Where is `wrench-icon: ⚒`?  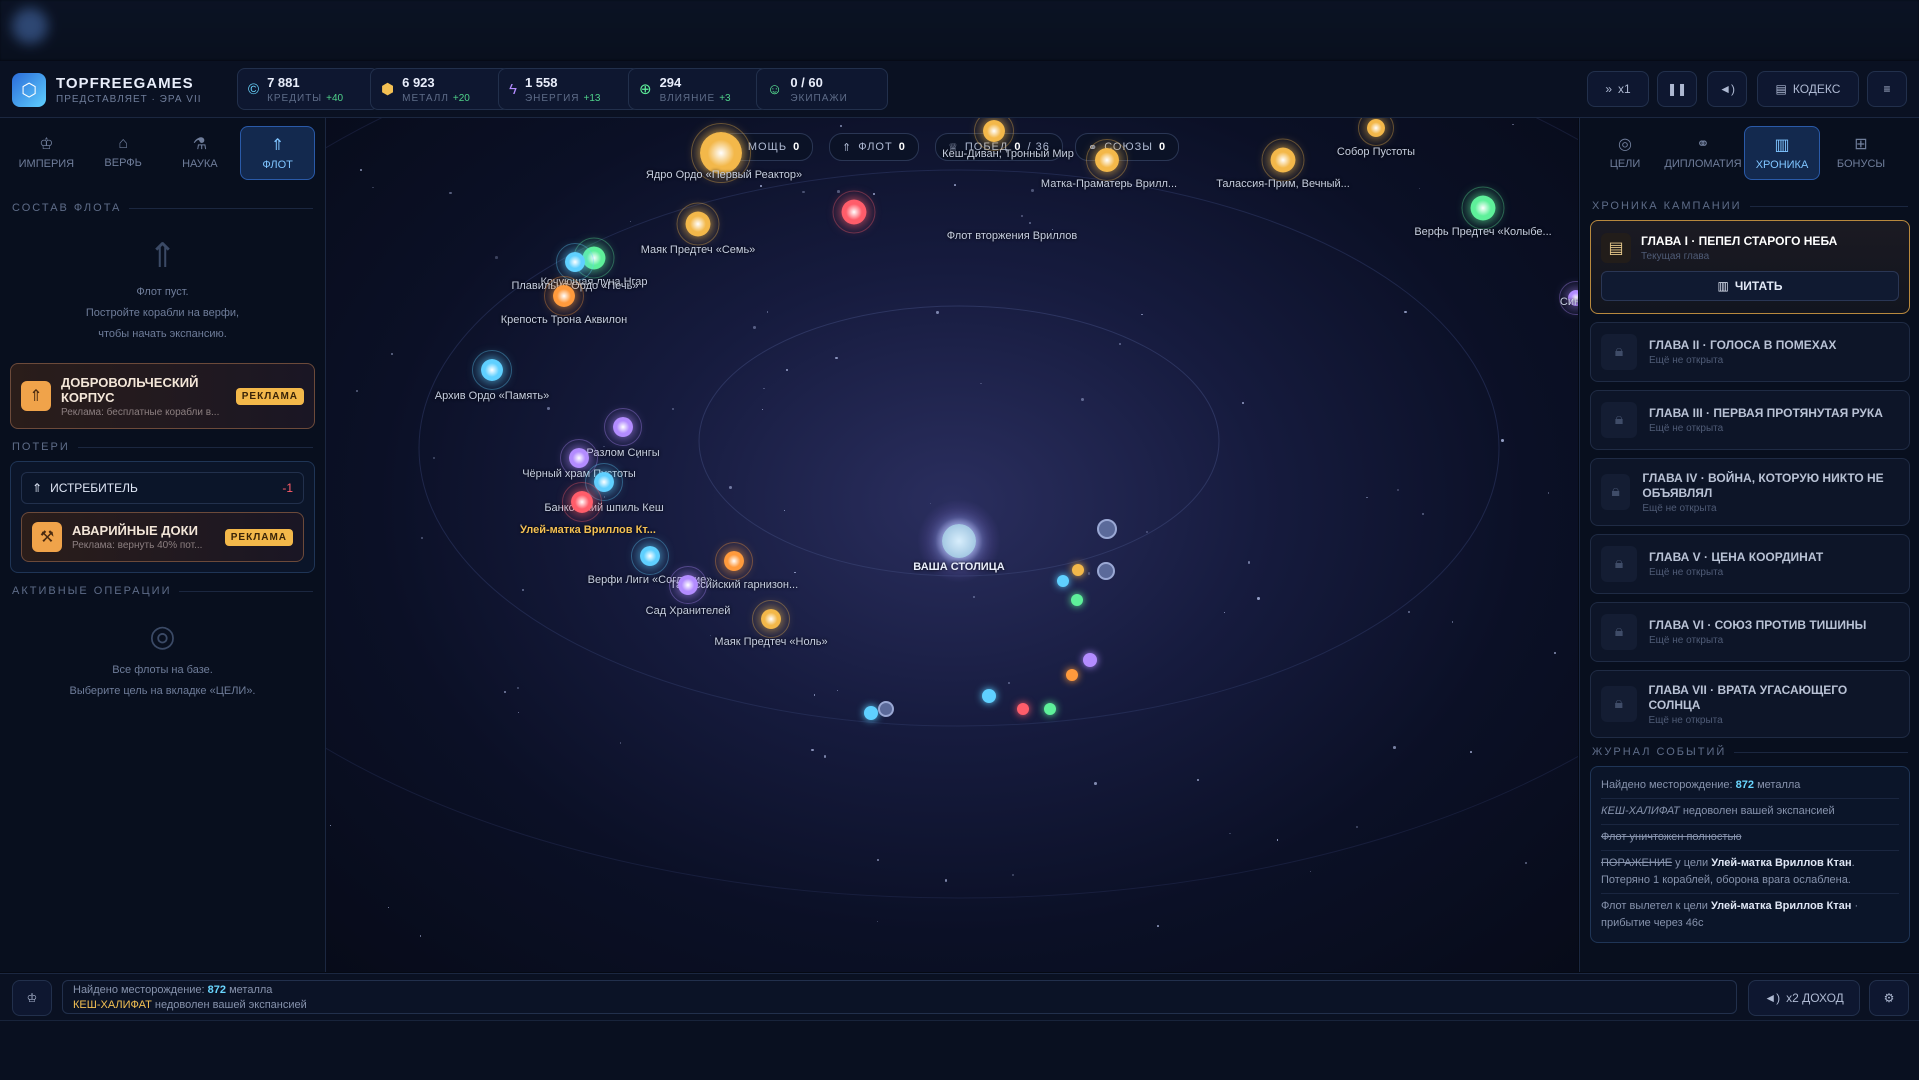
wrench-icon: ⚒ is located at coordinates (47, 537).